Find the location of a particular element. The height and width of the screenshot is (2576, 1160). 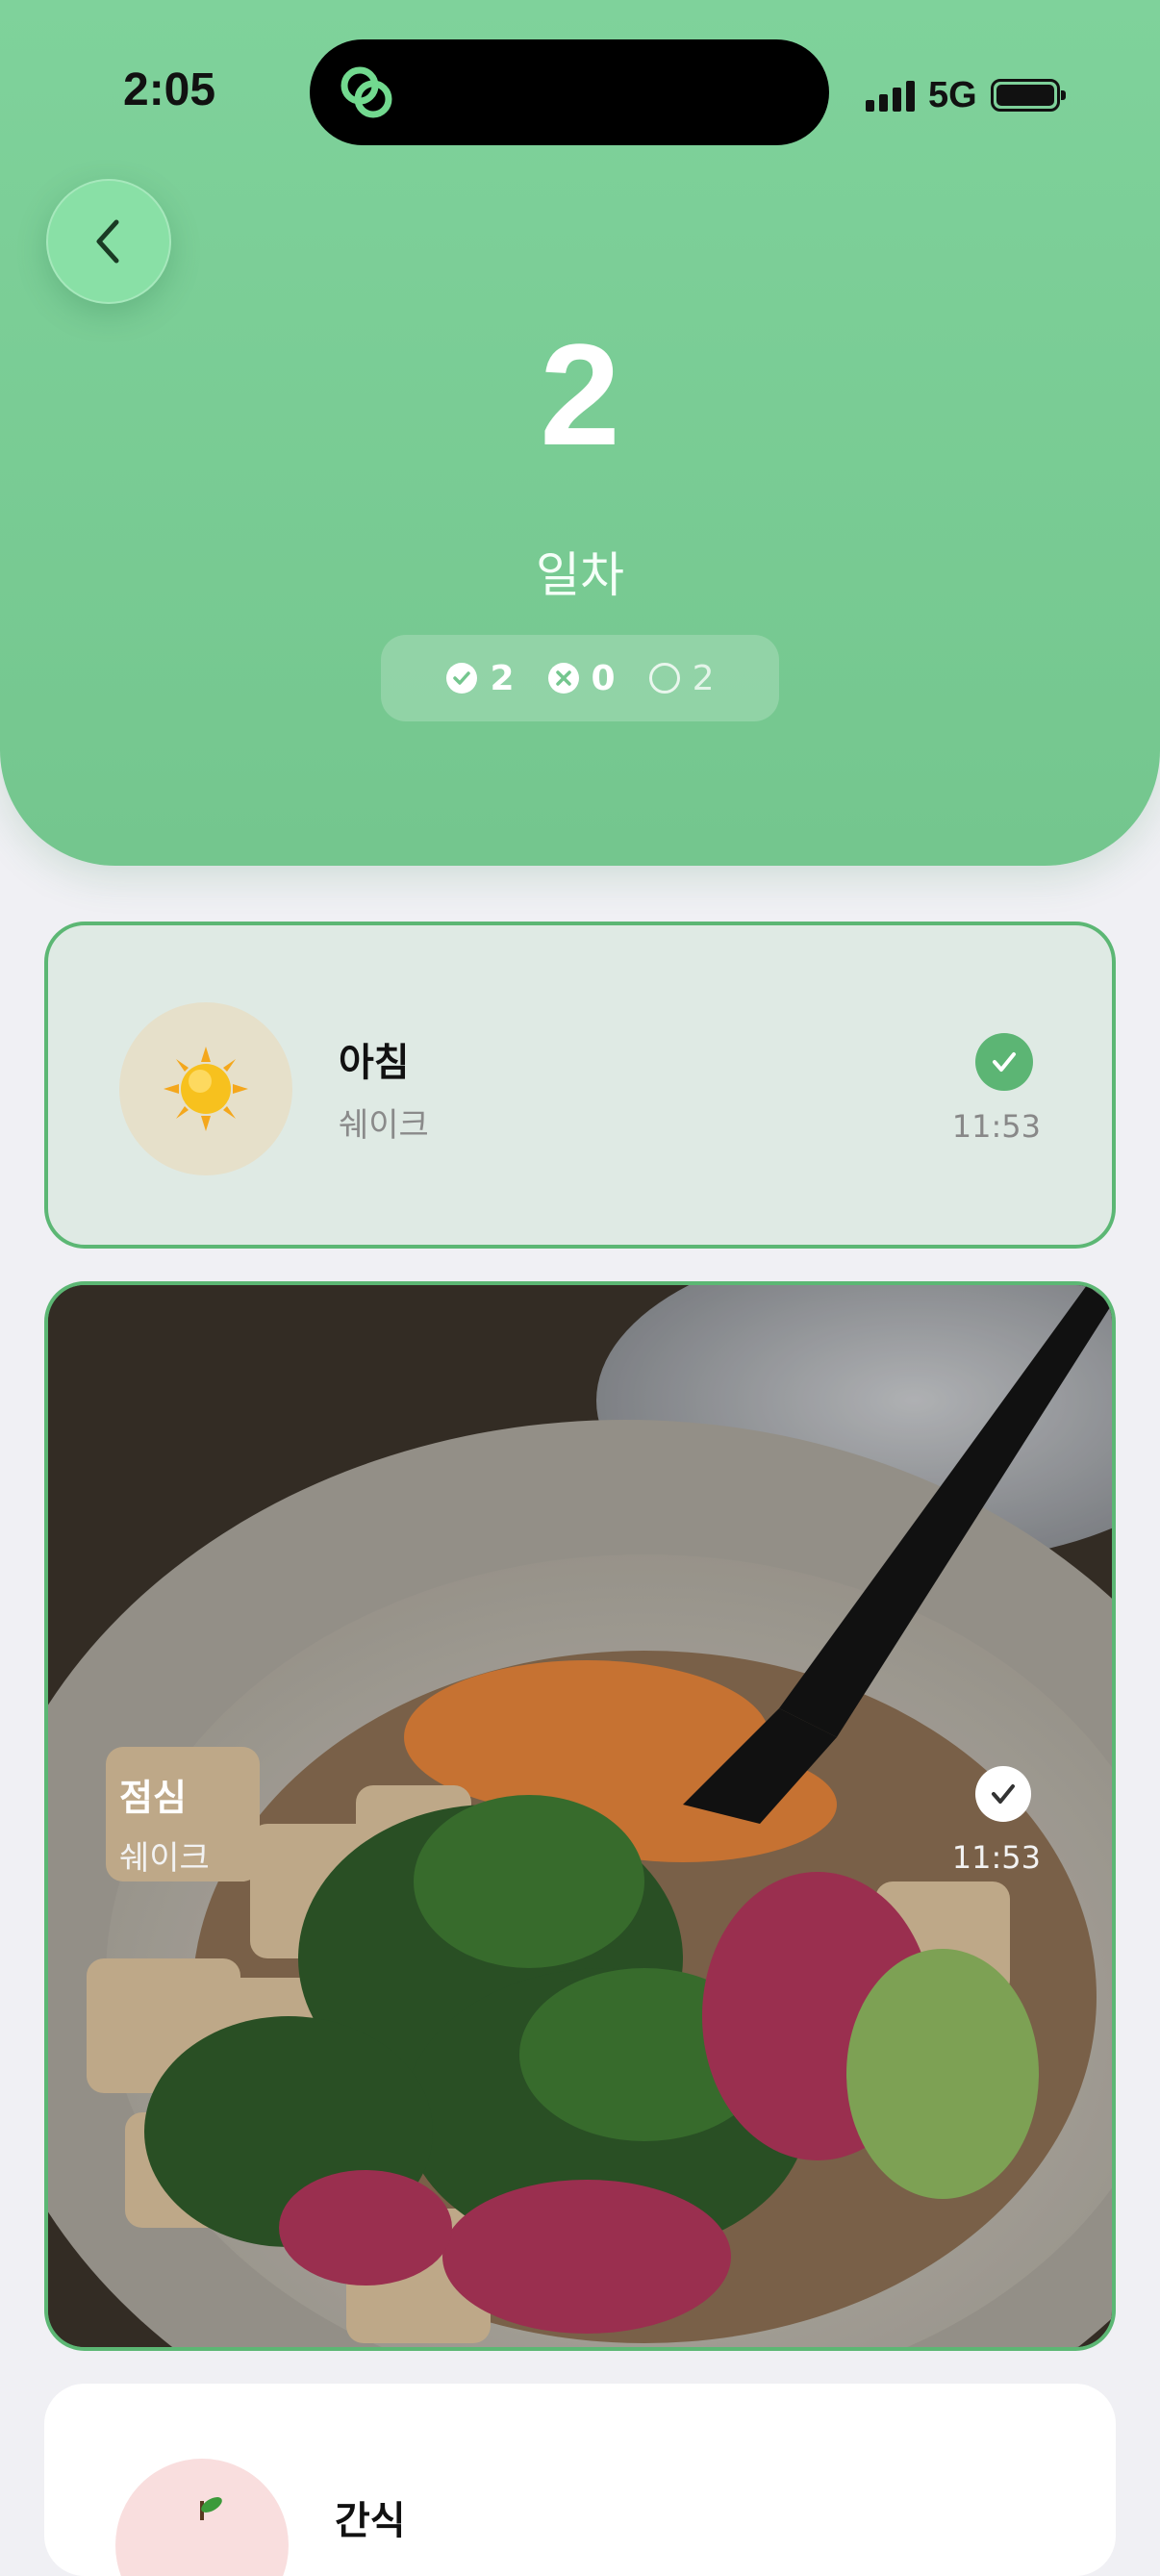

stat-skipped: 0 is located at coordinates (581, 678).